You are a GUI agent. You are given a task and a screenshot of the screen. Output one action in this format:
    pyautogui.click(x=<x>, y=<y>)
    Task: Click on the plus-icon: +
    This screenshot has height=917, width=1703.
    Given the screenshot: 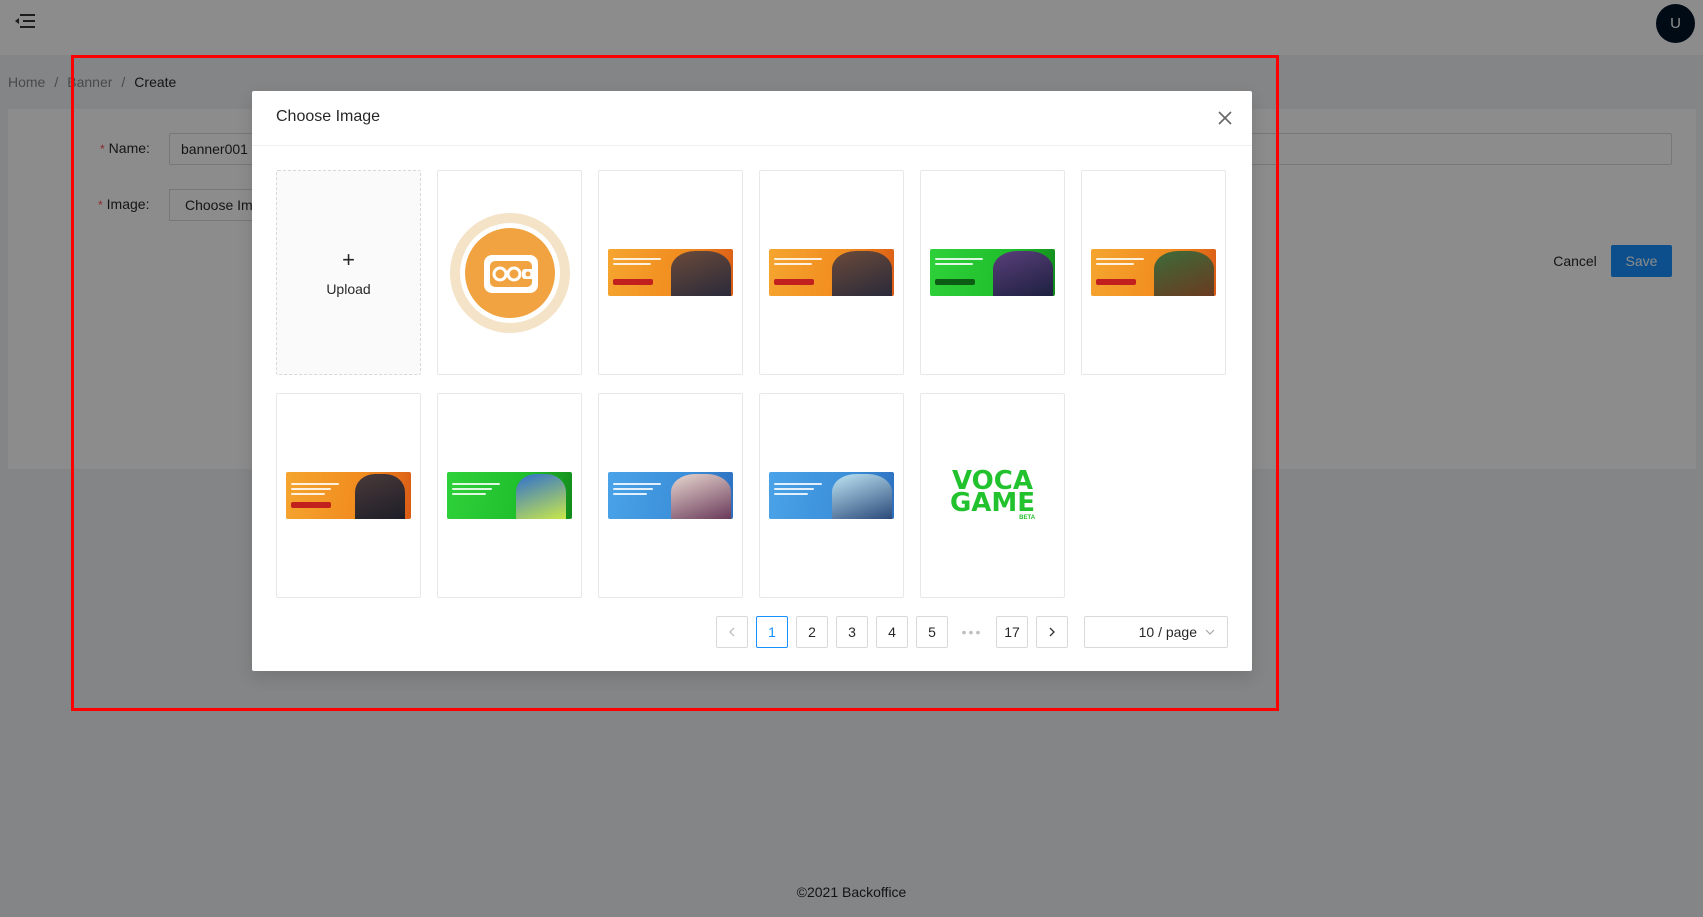 What is the action you would take?
    pyautogui.click(x=348, y=259)
    